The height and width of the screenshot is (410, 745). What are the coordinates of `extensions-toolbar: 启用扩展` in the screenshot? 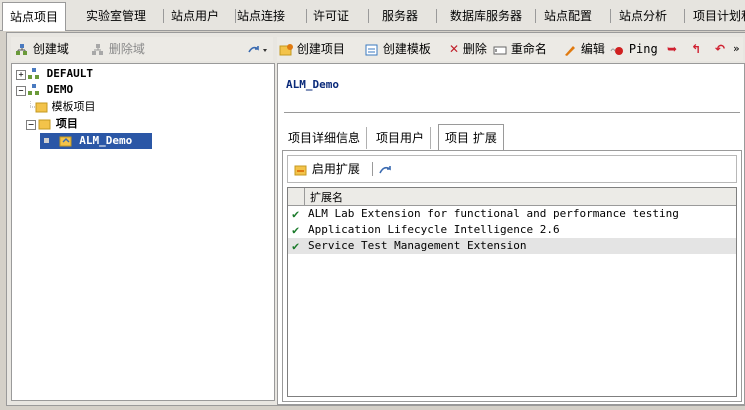 It's located at (512, 169).